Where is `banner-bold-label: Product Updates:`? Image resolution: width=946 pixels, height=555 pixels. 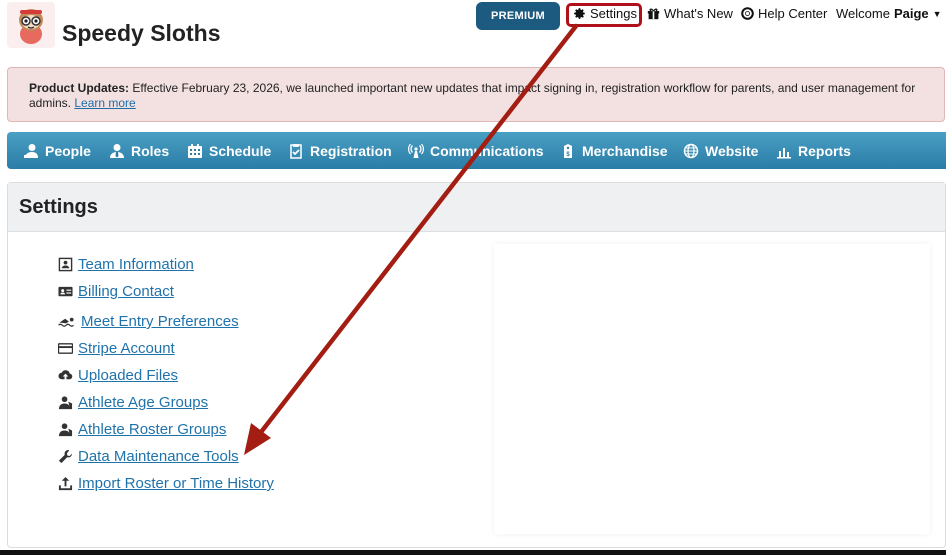 banner-bold-label: Product Updates: is located at coordinates (79, 88).